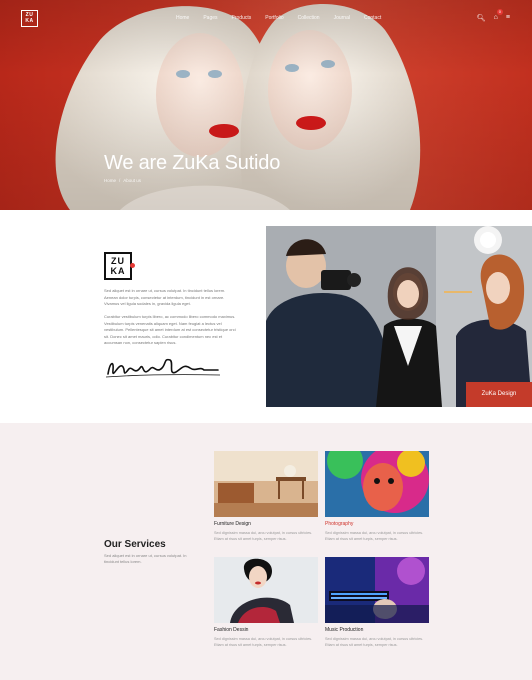  What do you see at coordinates (118, 261) in the screenshot?
I see `about-logo-line1: ZU` at bounding box center [118, 261].